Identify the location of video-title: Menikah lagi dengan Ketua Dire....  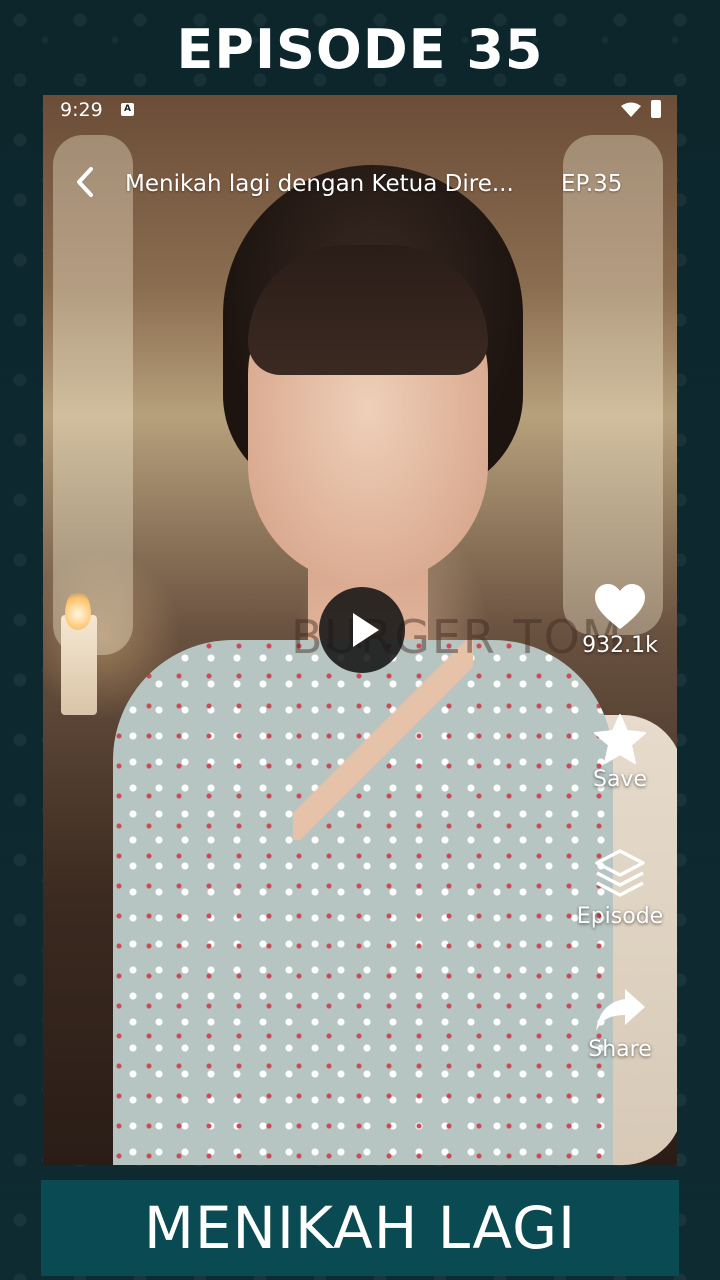
(319, 184).